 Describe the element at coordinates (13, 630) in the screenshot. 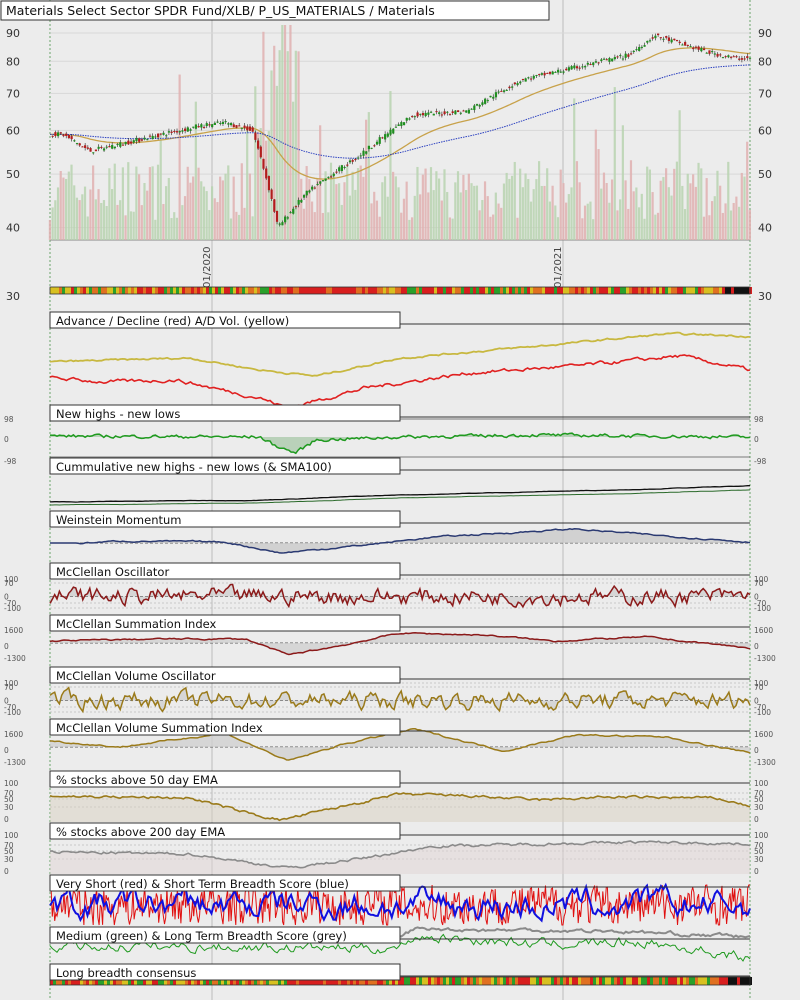

I see `msi-tick-left: 1600` at that location.